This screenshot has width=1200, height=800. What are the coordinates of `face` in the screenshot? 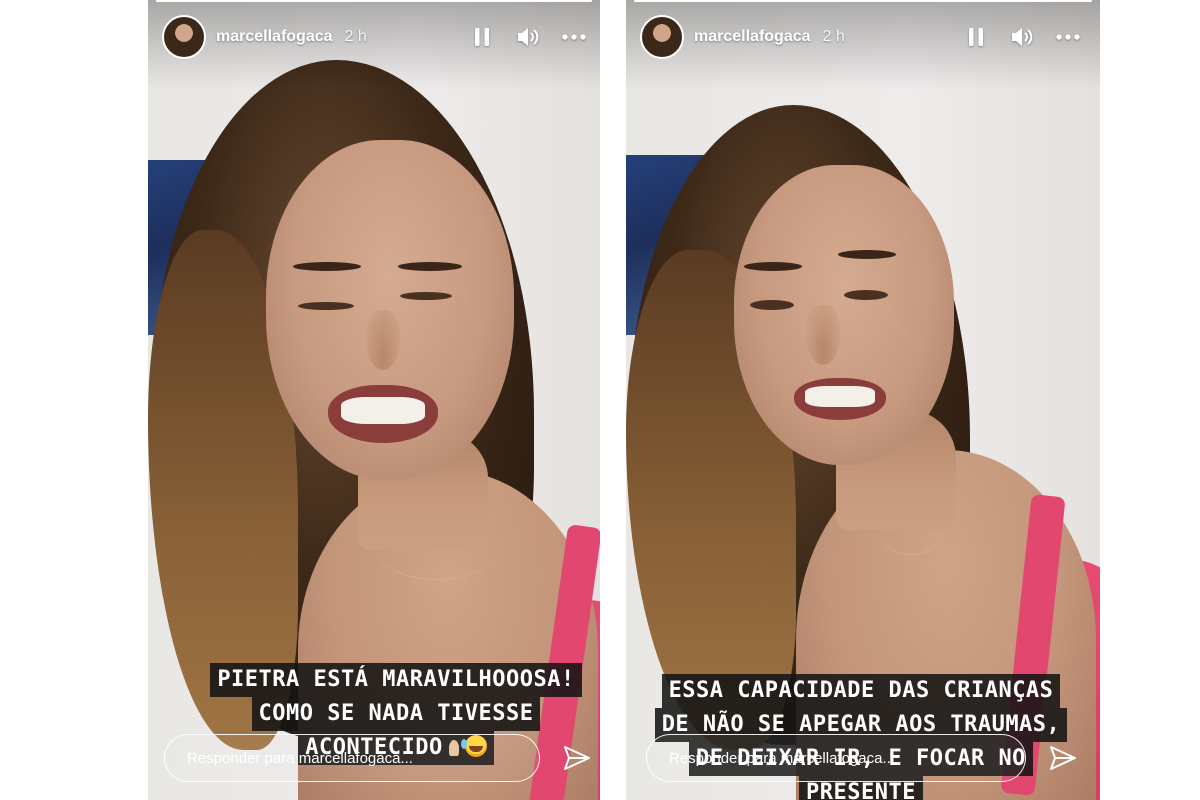 It's located at (844, 315).